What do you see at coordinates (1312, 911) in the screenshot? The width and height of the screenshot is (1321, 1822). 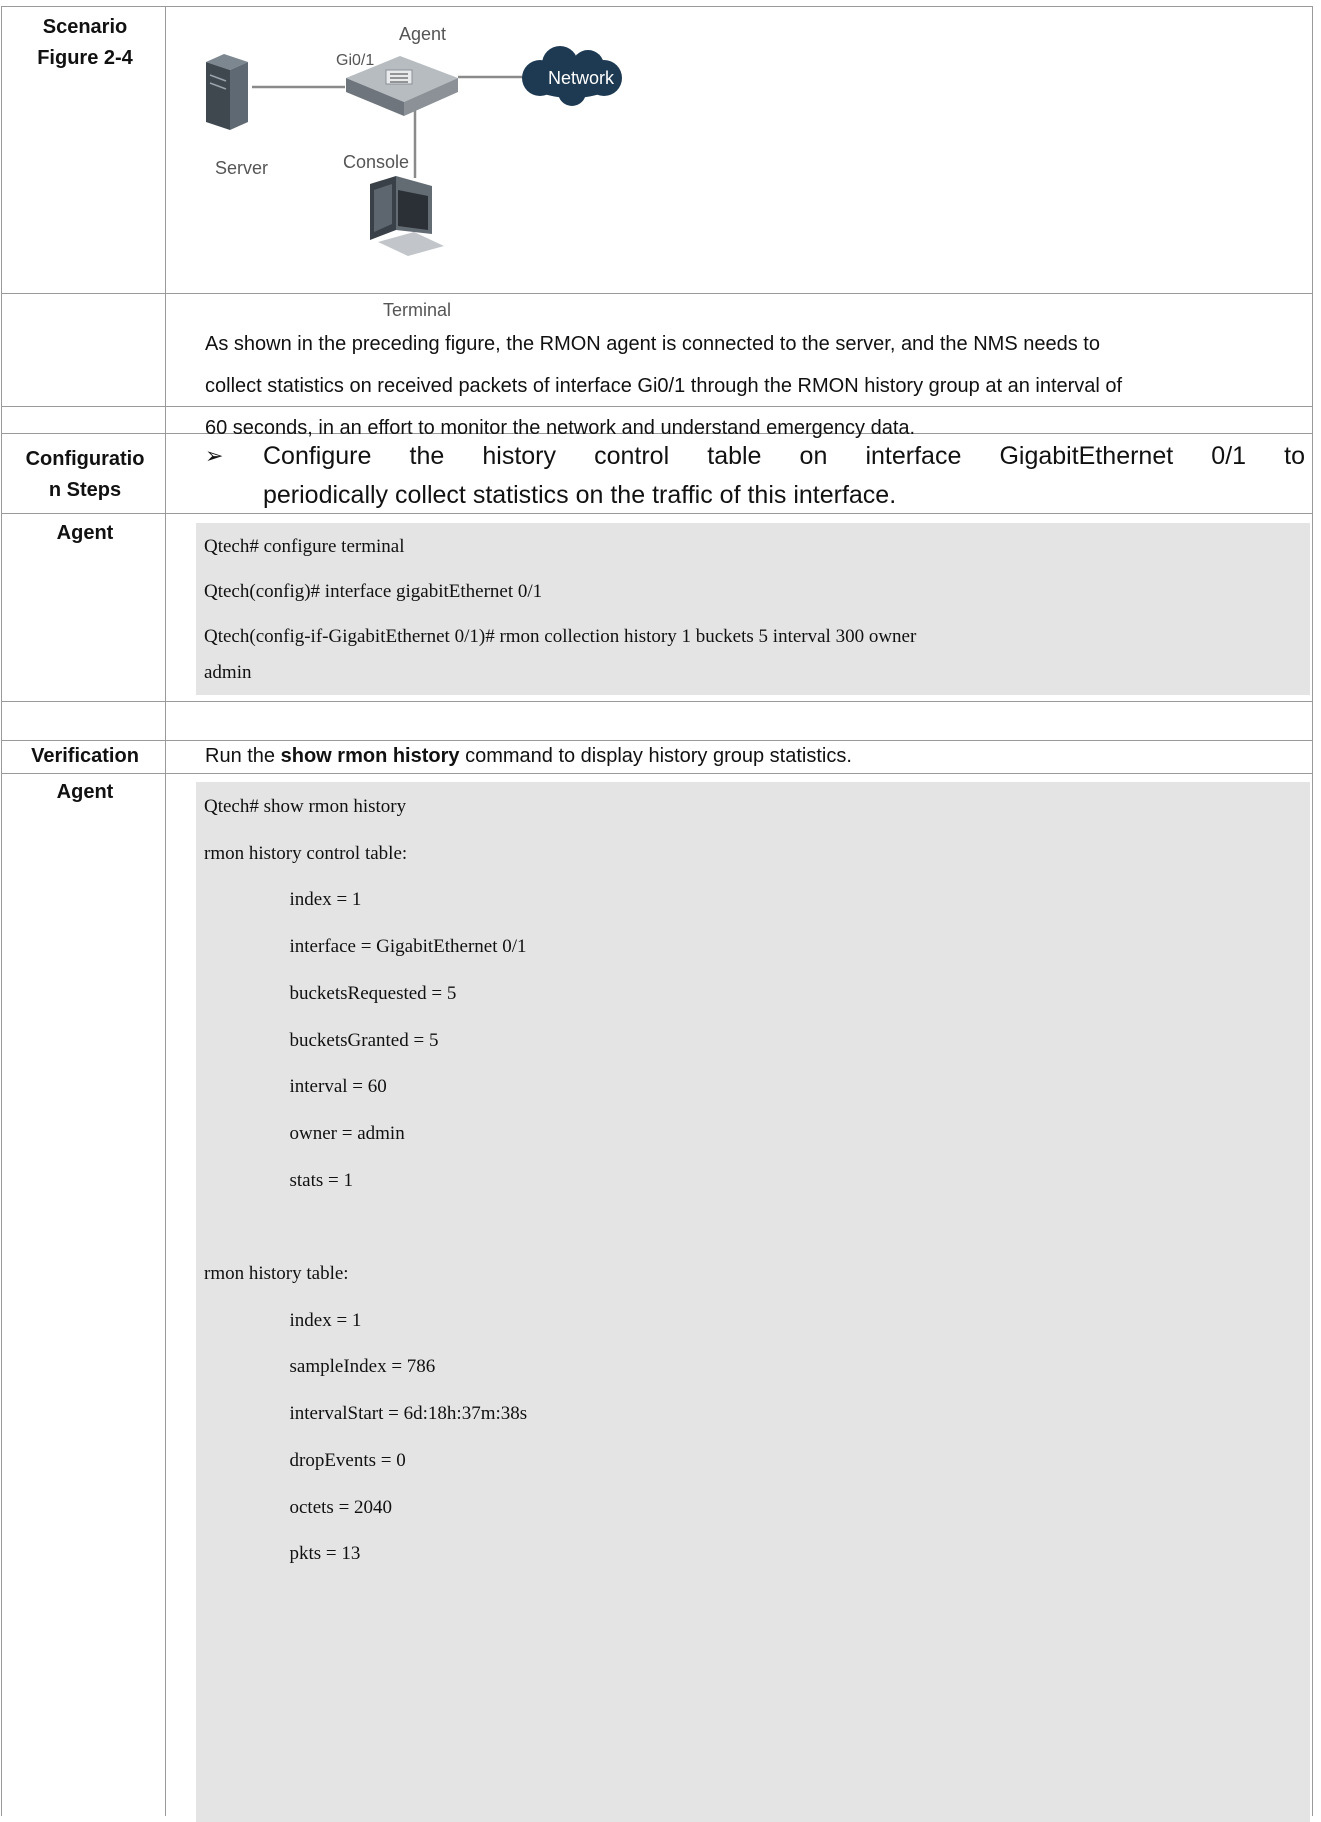 I see `table-border-right` at bounding box center [1312, 911].